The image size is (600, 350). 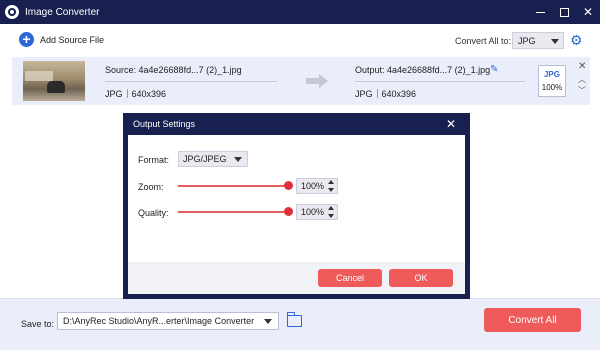 What do you see at coordinates (527, 40) in the screenshot?
I see `convert-all-format-value: JPG` at bounding box center [527, 40].